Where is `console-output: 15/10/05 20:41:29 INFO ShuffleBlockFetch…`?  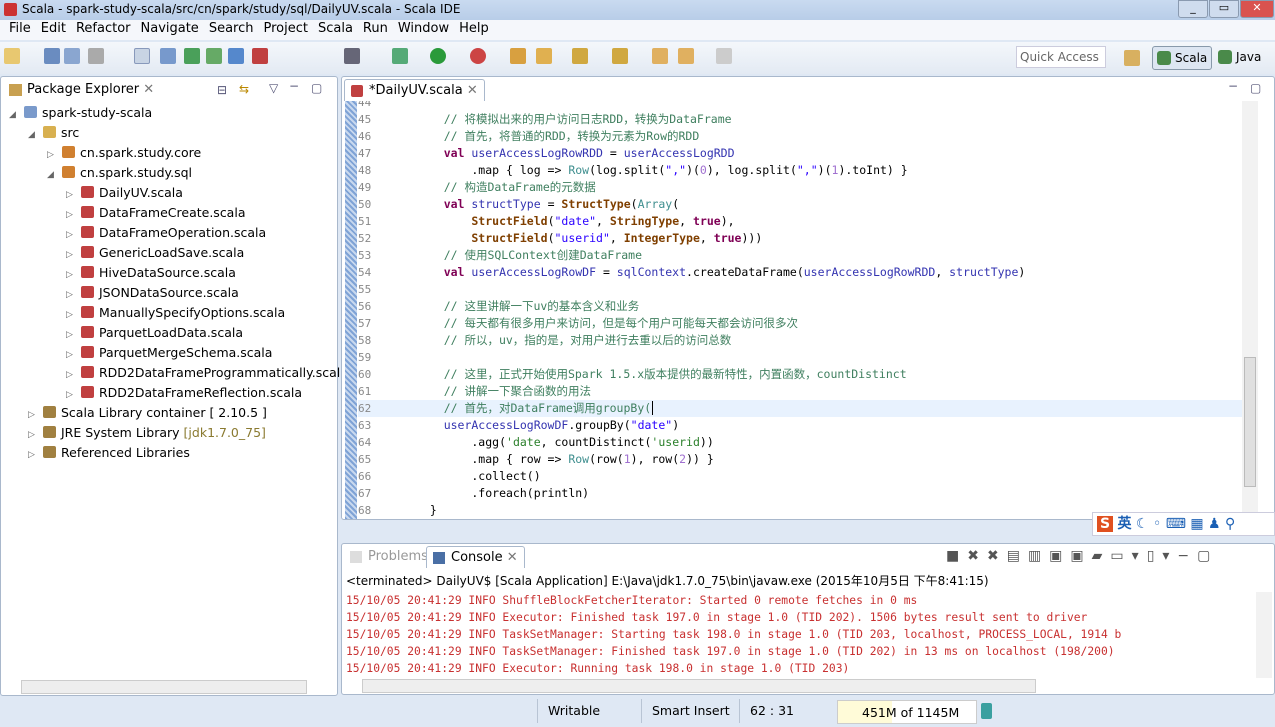 console-output: 15/10/05 20:41:29 INFO ShuffleBlockFetch… is located at coordinates (733, 634).